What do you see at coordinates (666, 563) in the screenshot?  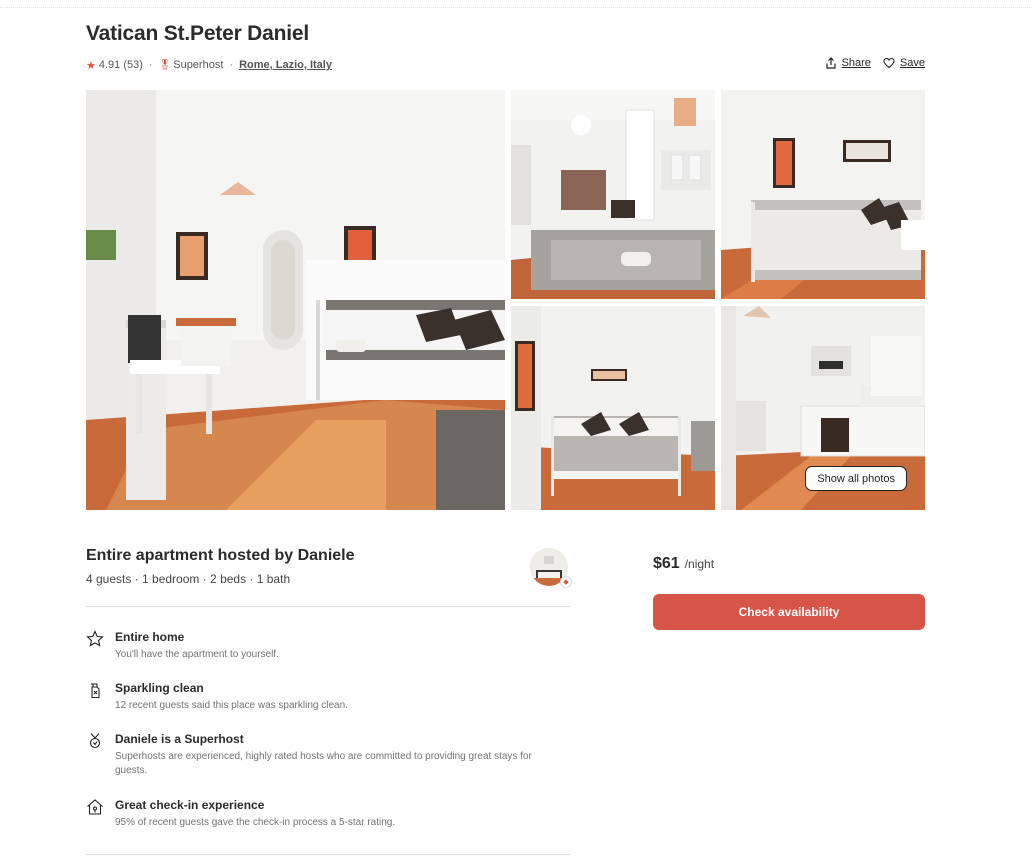 I see `nightly-price: $61` at bounding box center [666, 563].